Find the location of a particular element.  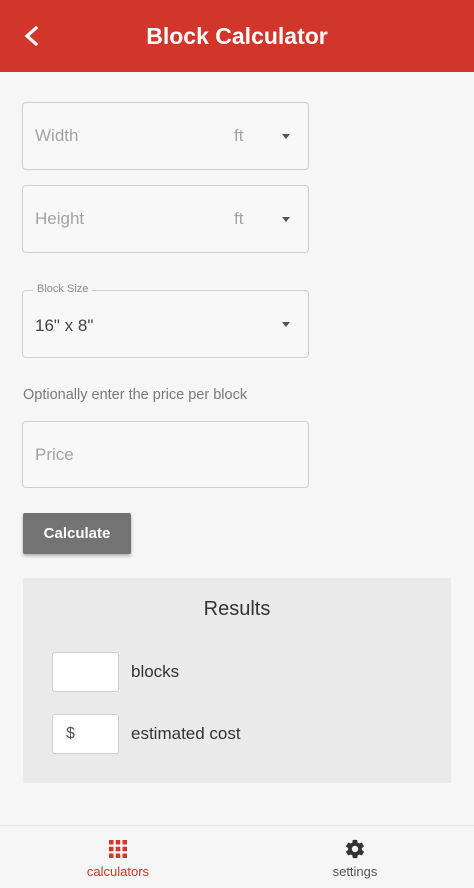

results-title: Results is located at coordinates (237, 609).